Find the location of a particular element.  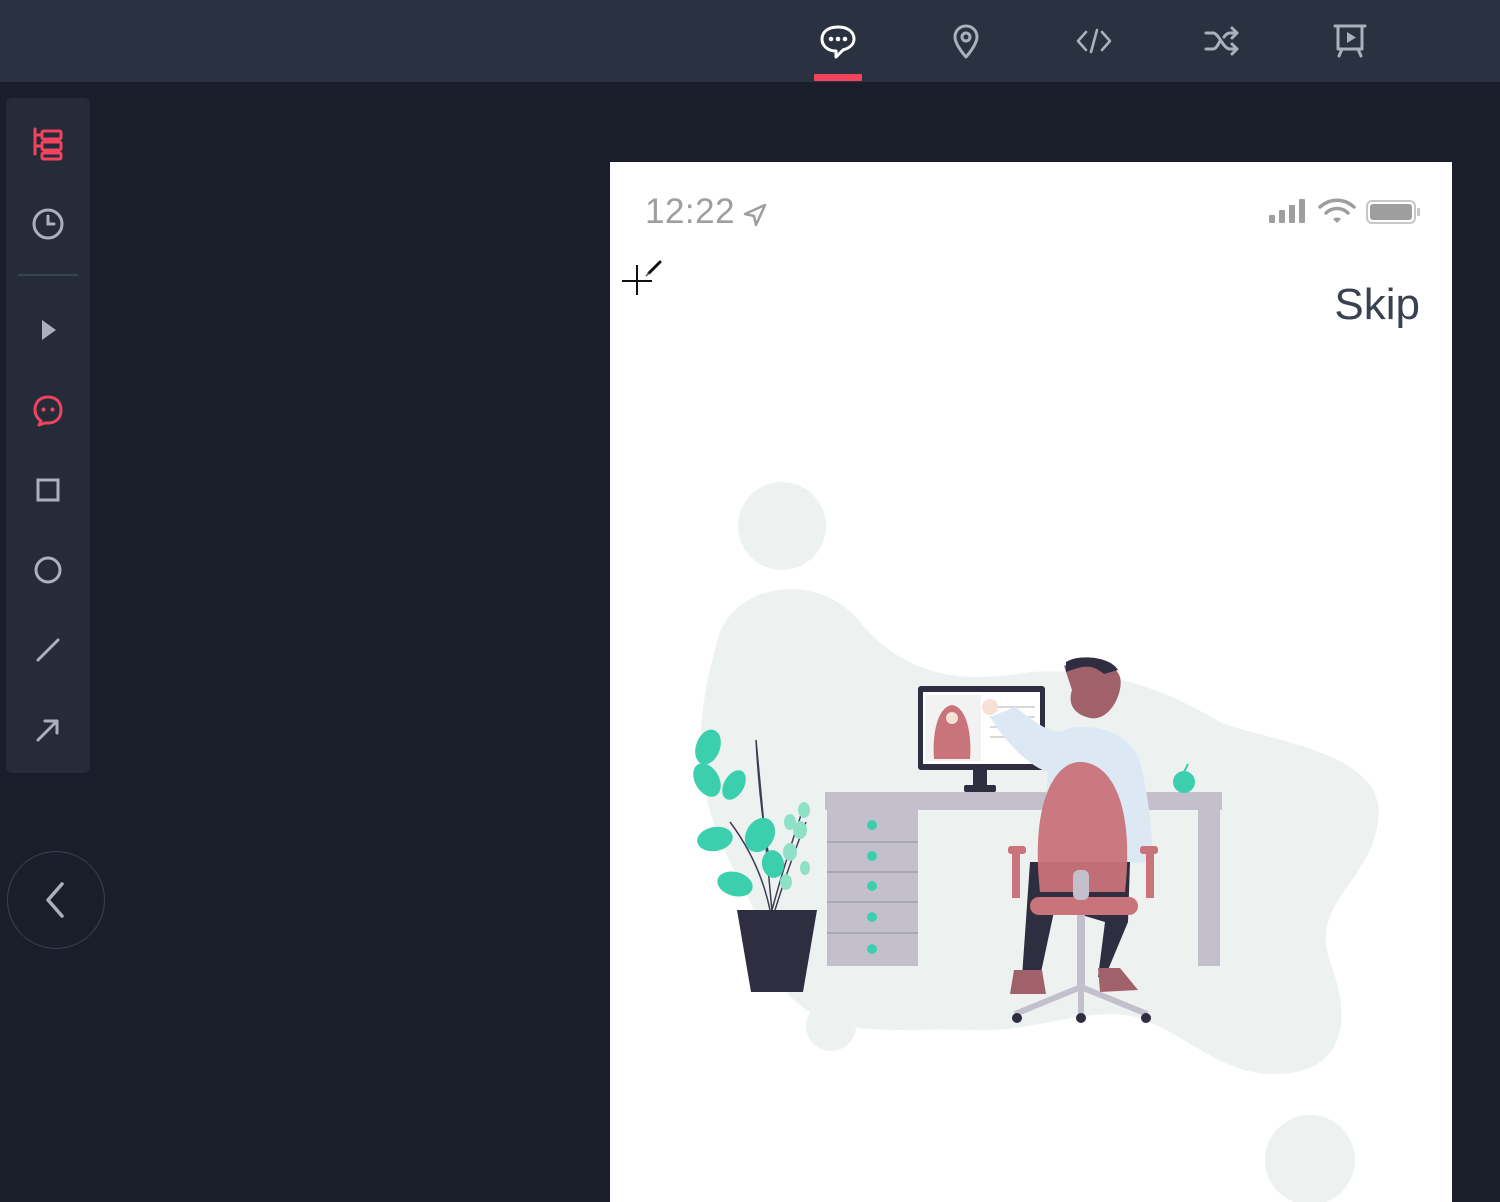

tool-arrow is located at coordinates (48, 730).